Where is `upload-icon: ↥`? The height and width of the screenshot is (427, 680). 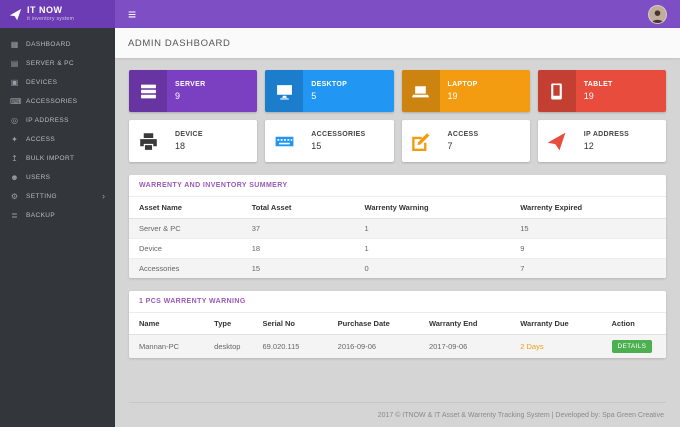
upload-icon: ↥ is located at coordinates (14, 158).